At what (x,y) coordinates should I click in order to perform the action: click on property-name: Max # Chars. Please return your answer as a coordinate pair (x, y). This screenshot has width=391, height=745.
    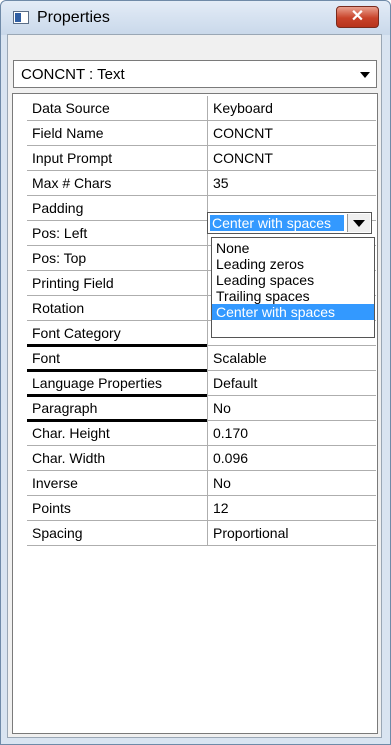
    Looking at the image, I should click on (72, 183).